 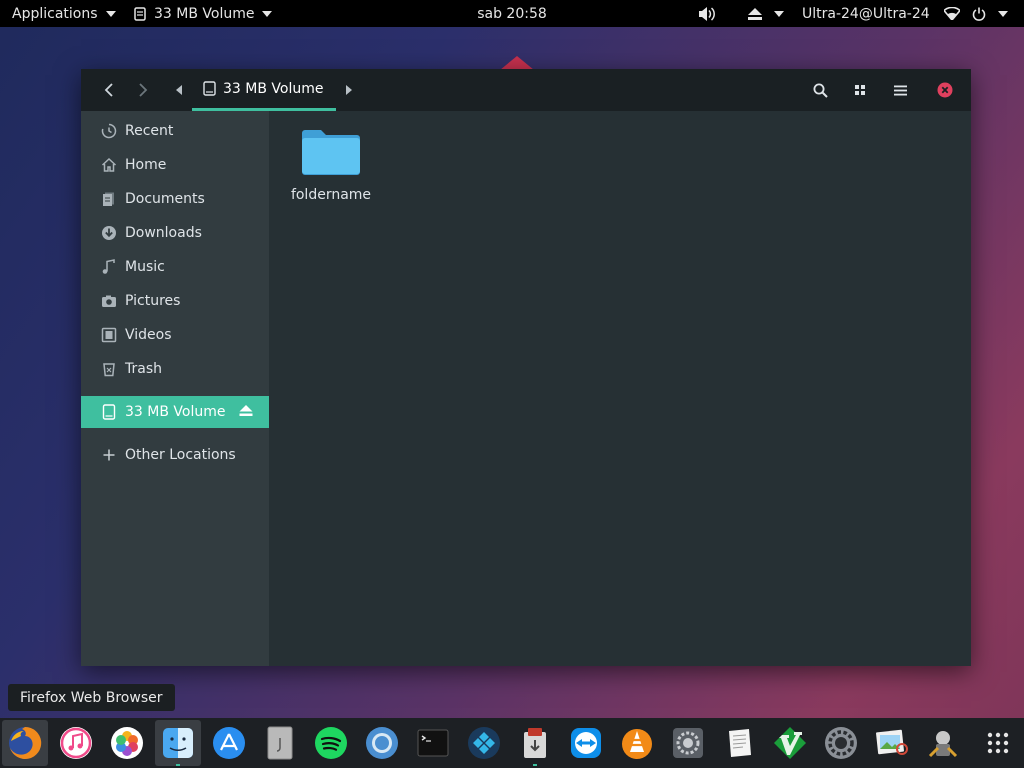 I want to click on user-label-item: Ultra-24@Ultra-24, so click(x=866, y=13).